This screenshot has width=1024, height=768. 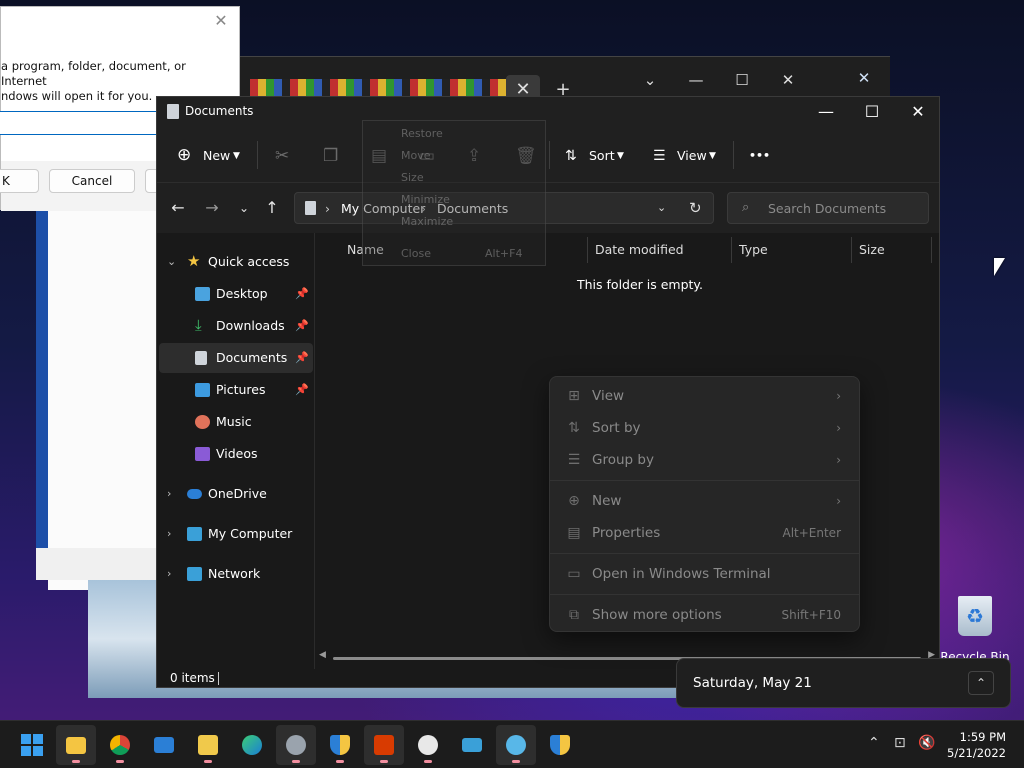 I want to click on expand-calendar-icon: ⌃, so click(x=981, y=683).